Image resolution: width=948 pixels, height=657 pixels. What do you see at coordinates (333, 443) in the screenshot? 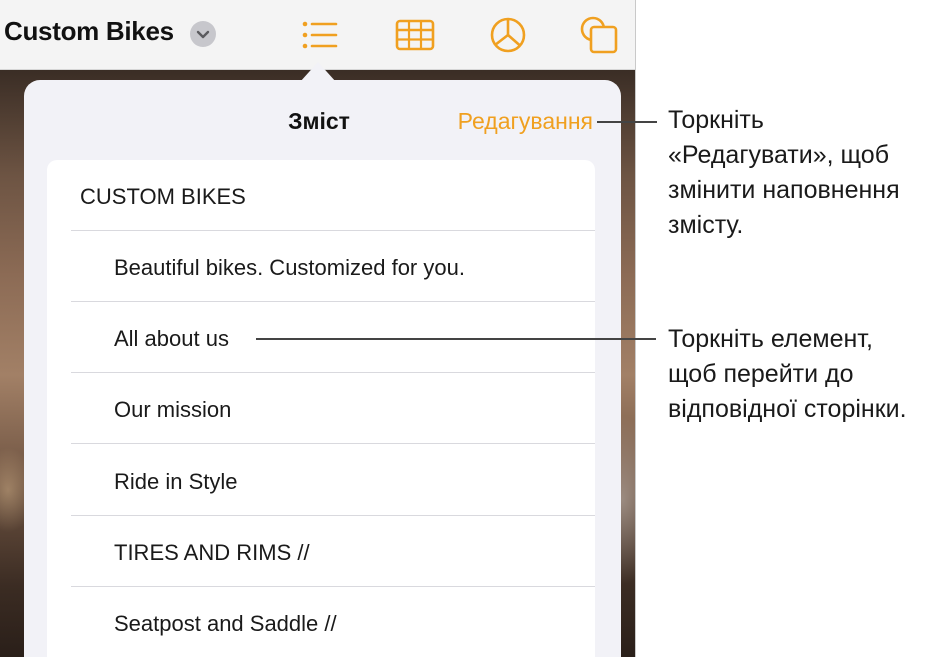
I see `row-divider` at bounding box center [333, 443].